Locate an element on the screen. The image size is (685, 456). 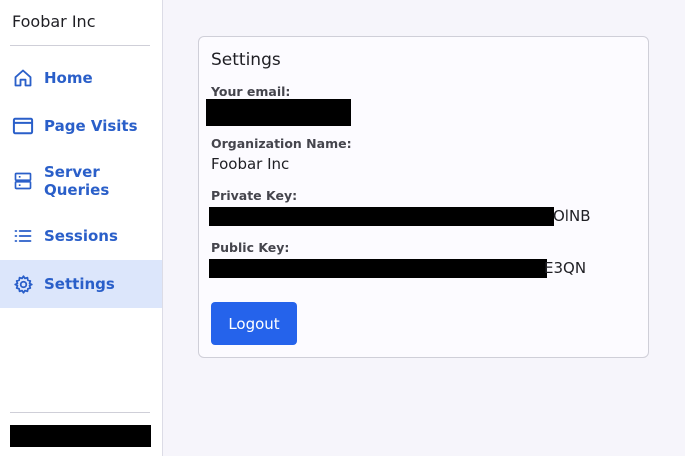
window-icon is located at coordinates (23, 126).